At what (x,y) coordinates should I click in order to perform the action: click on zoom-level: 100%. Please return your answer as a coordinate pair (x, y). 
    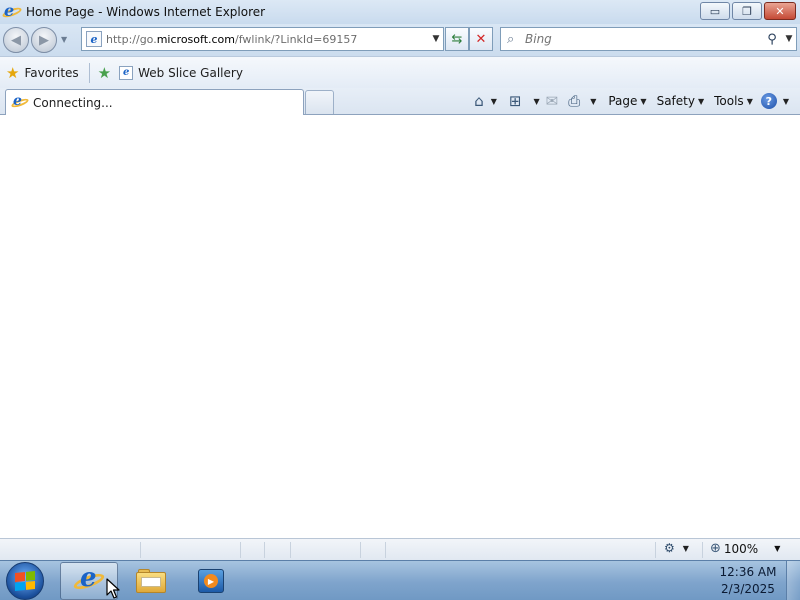
    Looking at the image, I should click on (741, 548).